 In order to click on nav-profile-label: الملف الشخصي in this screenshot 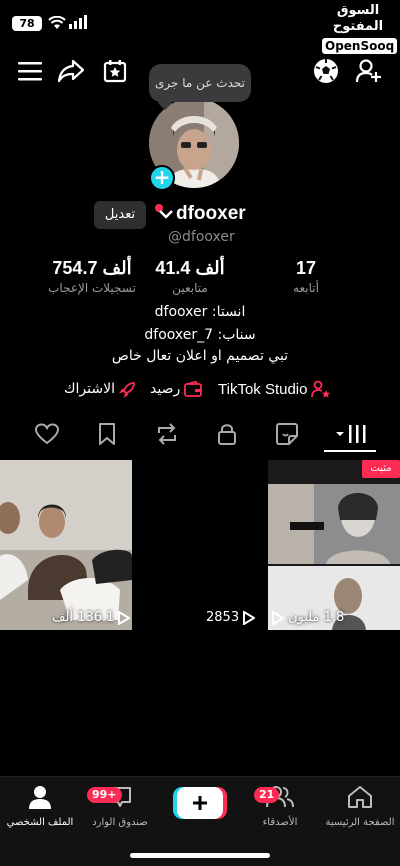, I will do `click(40, 822)`.